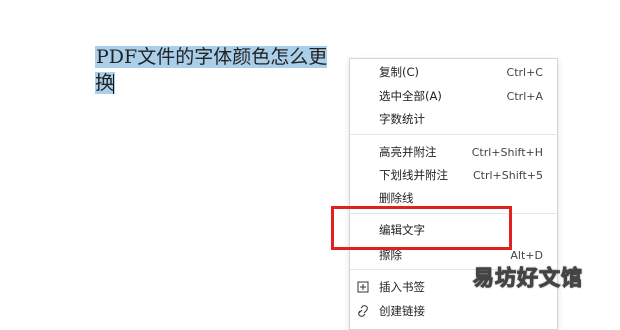  What do you see at coordinates (524, 72) in the screenshot?
I see `menu-item-shortcut: Ctrl+C` at bounding box center [524, 72].